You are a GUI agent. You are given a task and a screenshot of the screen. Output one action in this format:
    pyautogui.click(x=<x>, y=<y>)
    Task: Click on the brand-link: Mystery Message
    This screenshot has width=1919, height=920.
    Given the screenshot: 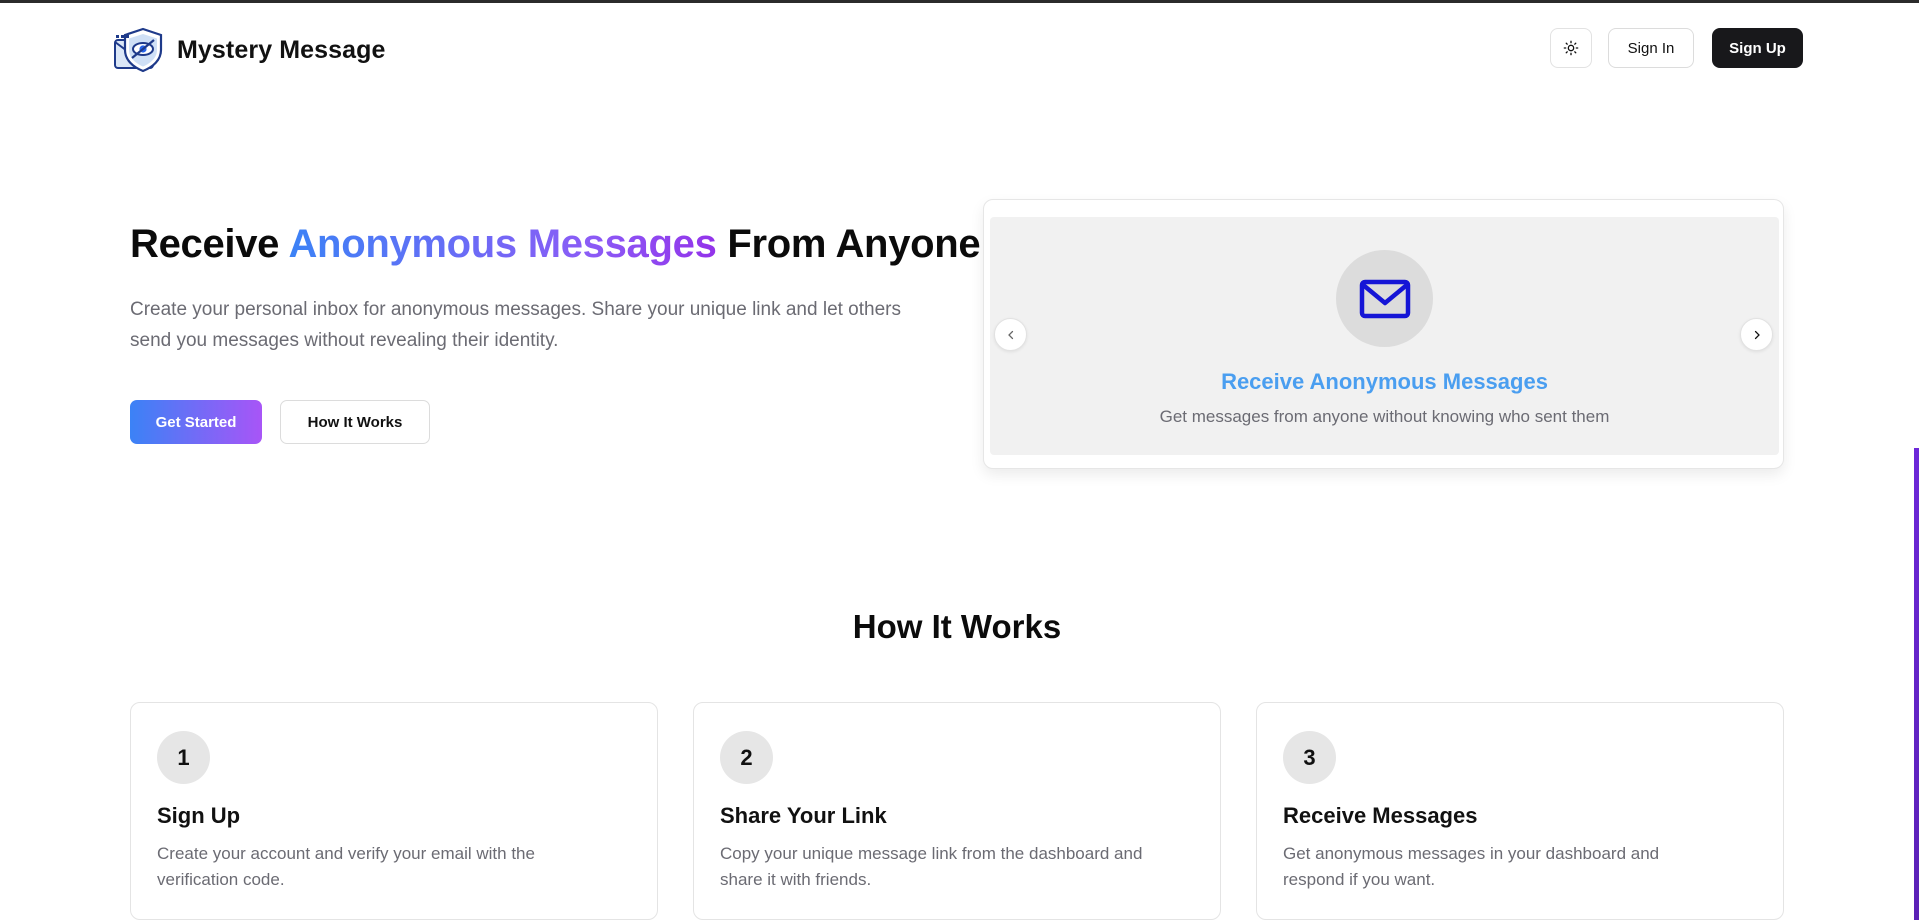 What is the action you would take?
    pyautogui.click(x=249, y=50)
    